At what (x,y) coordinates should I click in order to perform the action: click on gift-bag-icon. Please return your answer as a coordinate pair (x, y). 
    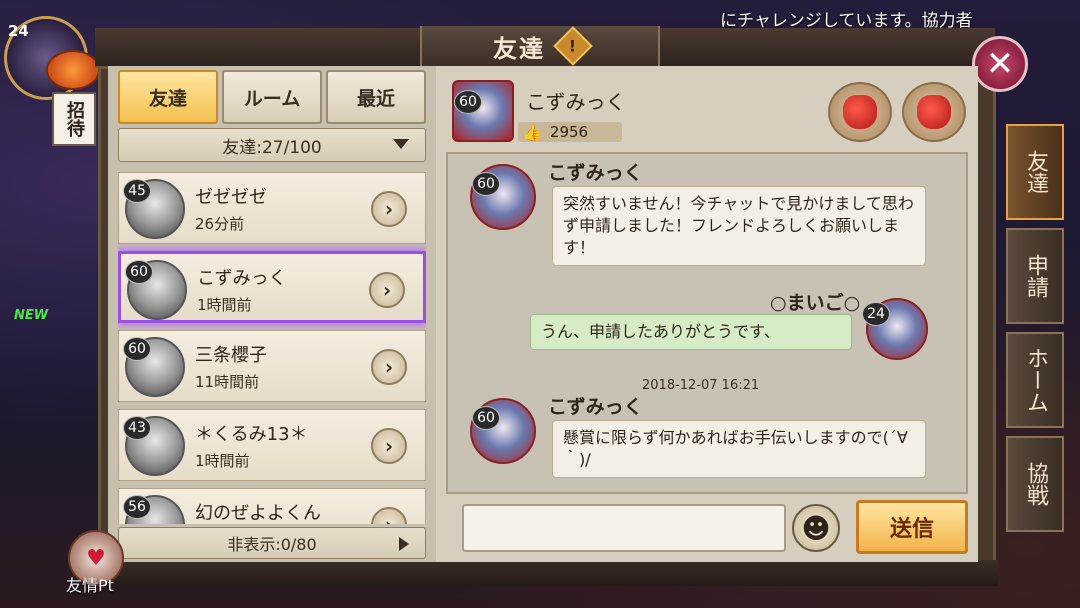
    Looking at the image, I should click on (860, 112).